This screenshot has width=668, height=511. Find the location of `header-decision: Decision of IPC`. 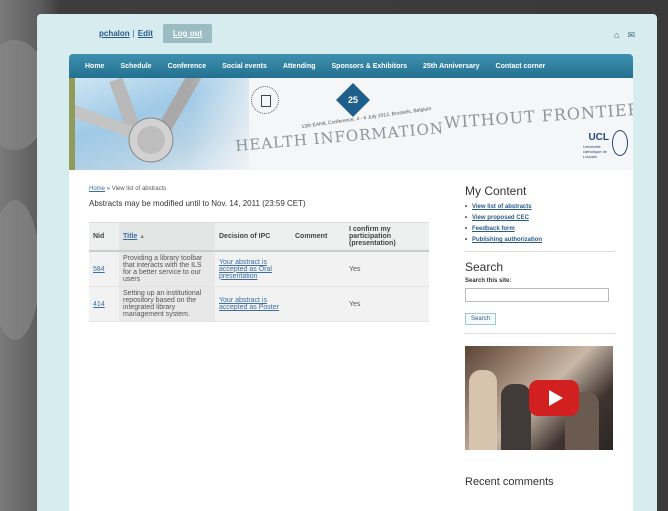

header-decision: Decision of IPC is located at coordinates (253, 237).